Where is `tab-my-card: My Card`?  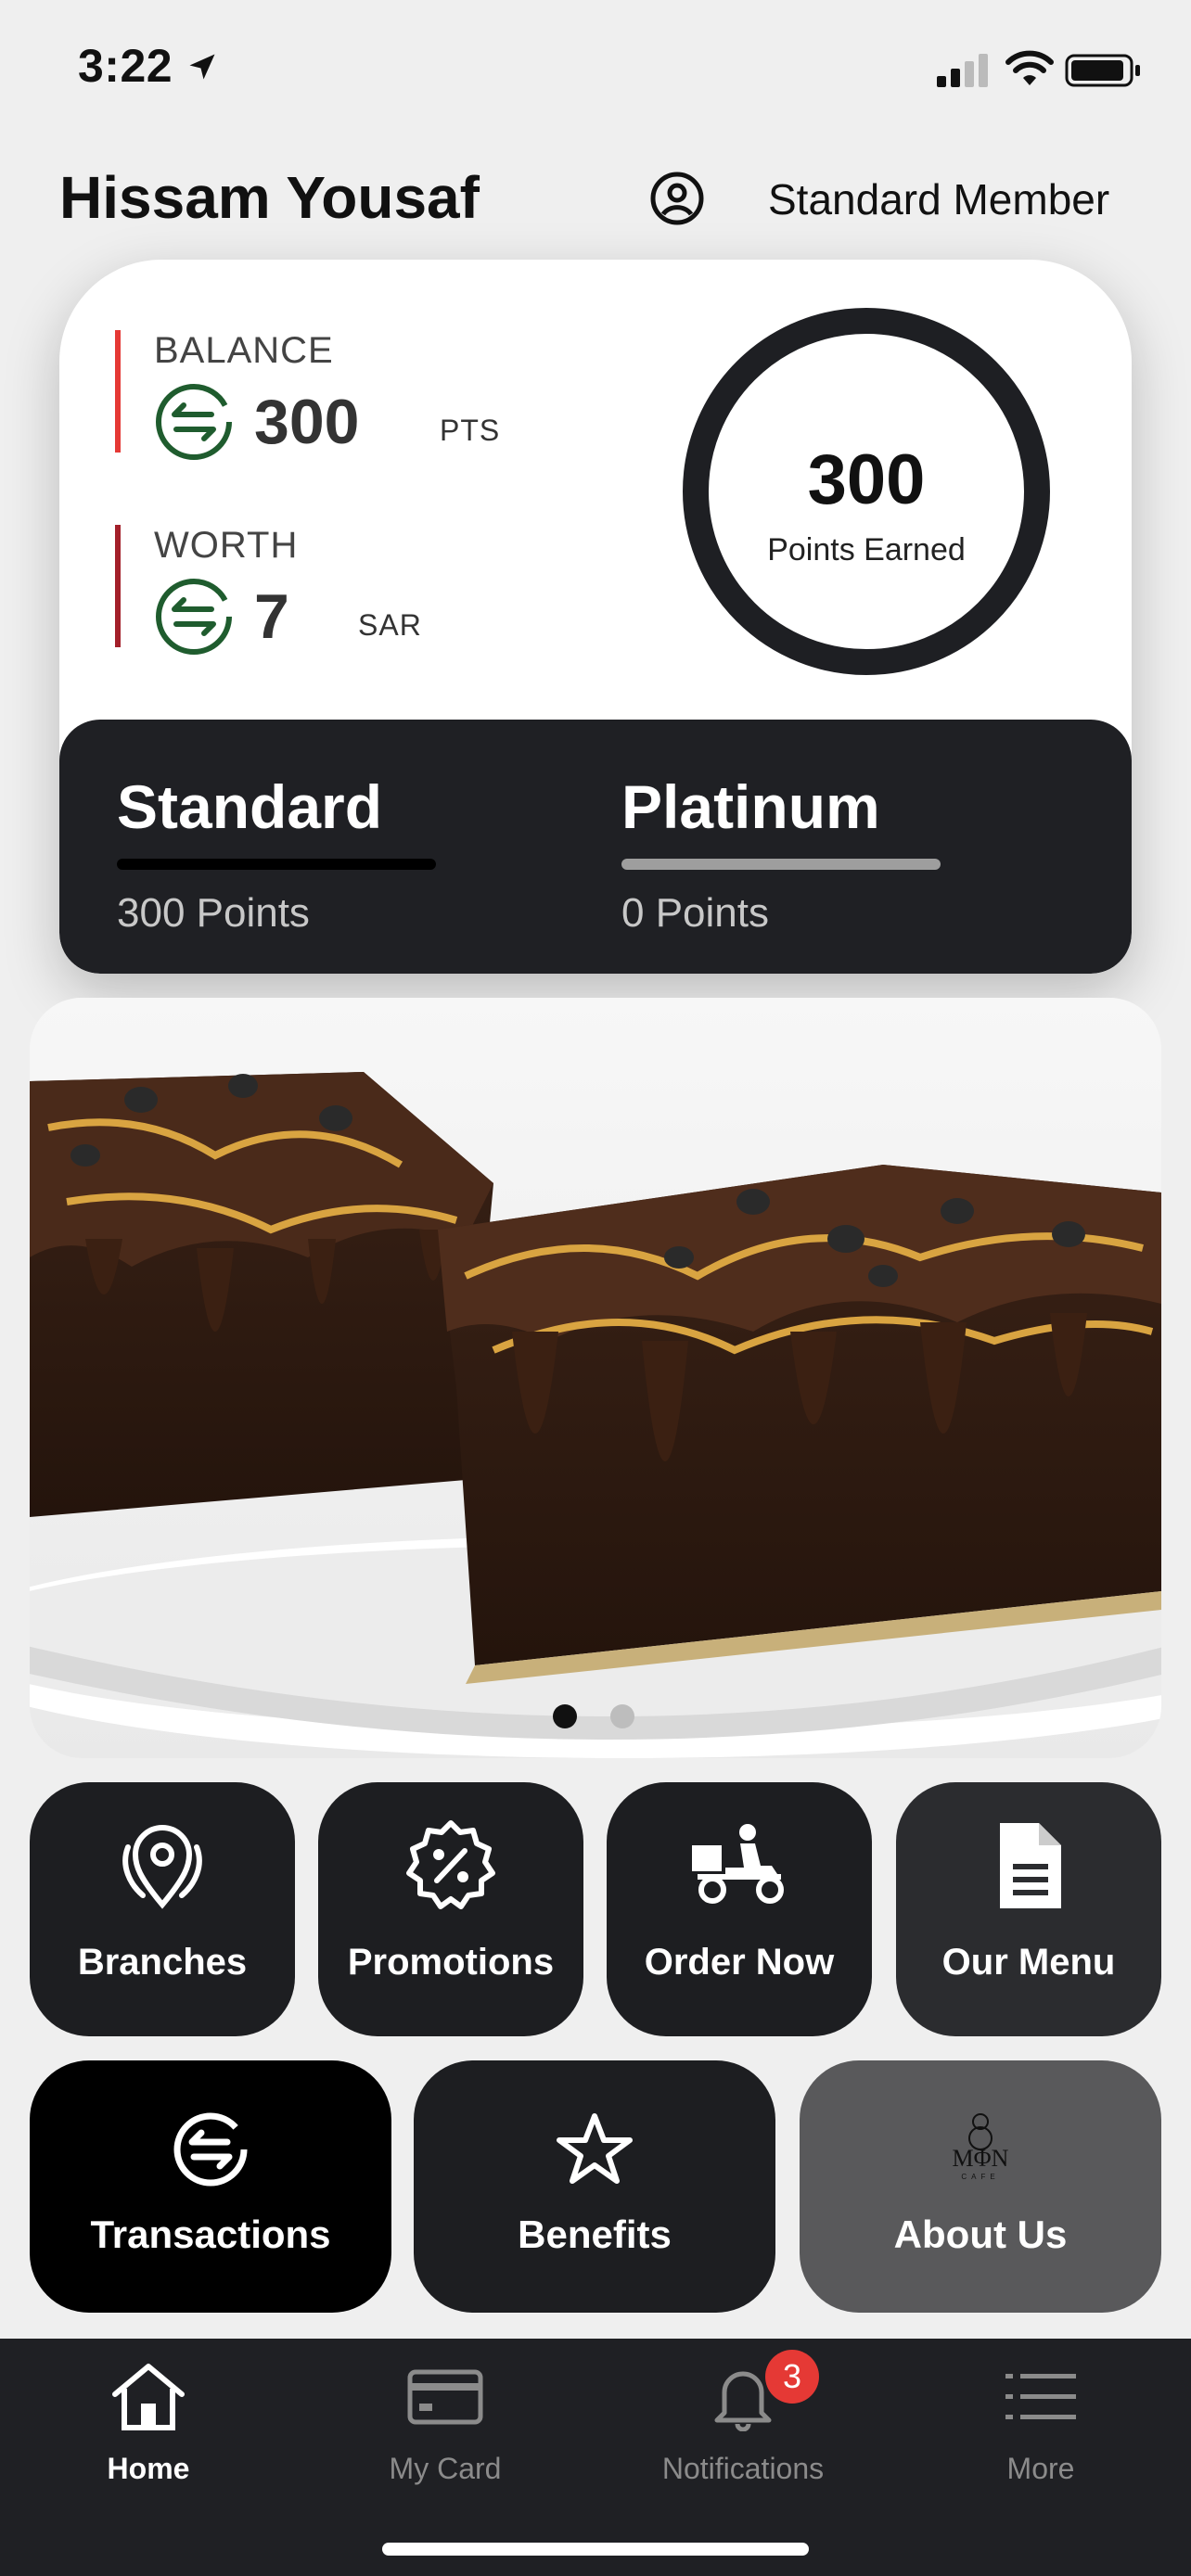
tab-my-card: My Card is located at coordinates (445, 2426).